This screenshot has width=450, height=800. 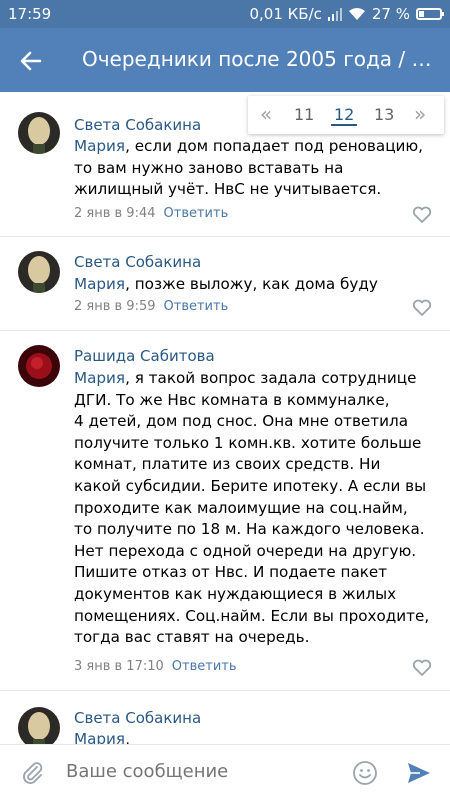 What do you see at coordinates (384, 114) in the screenshot?
I see `pager-page: 13` at bounding box center [384, 114].